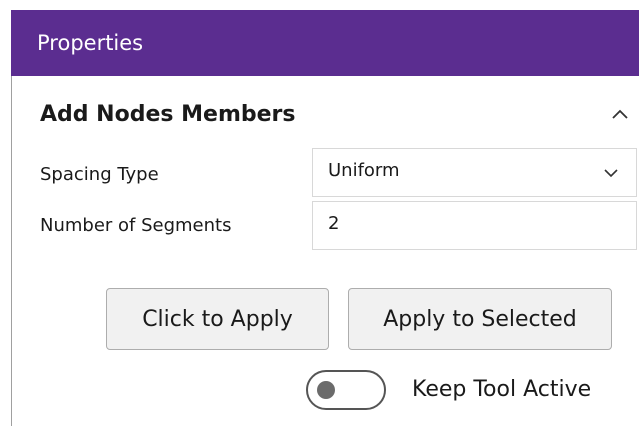  What do you see at coordinates (474, 172) in the screenshot?
I see `spacing-type-dropdown: Uniform` at bounding box center [474, 172].